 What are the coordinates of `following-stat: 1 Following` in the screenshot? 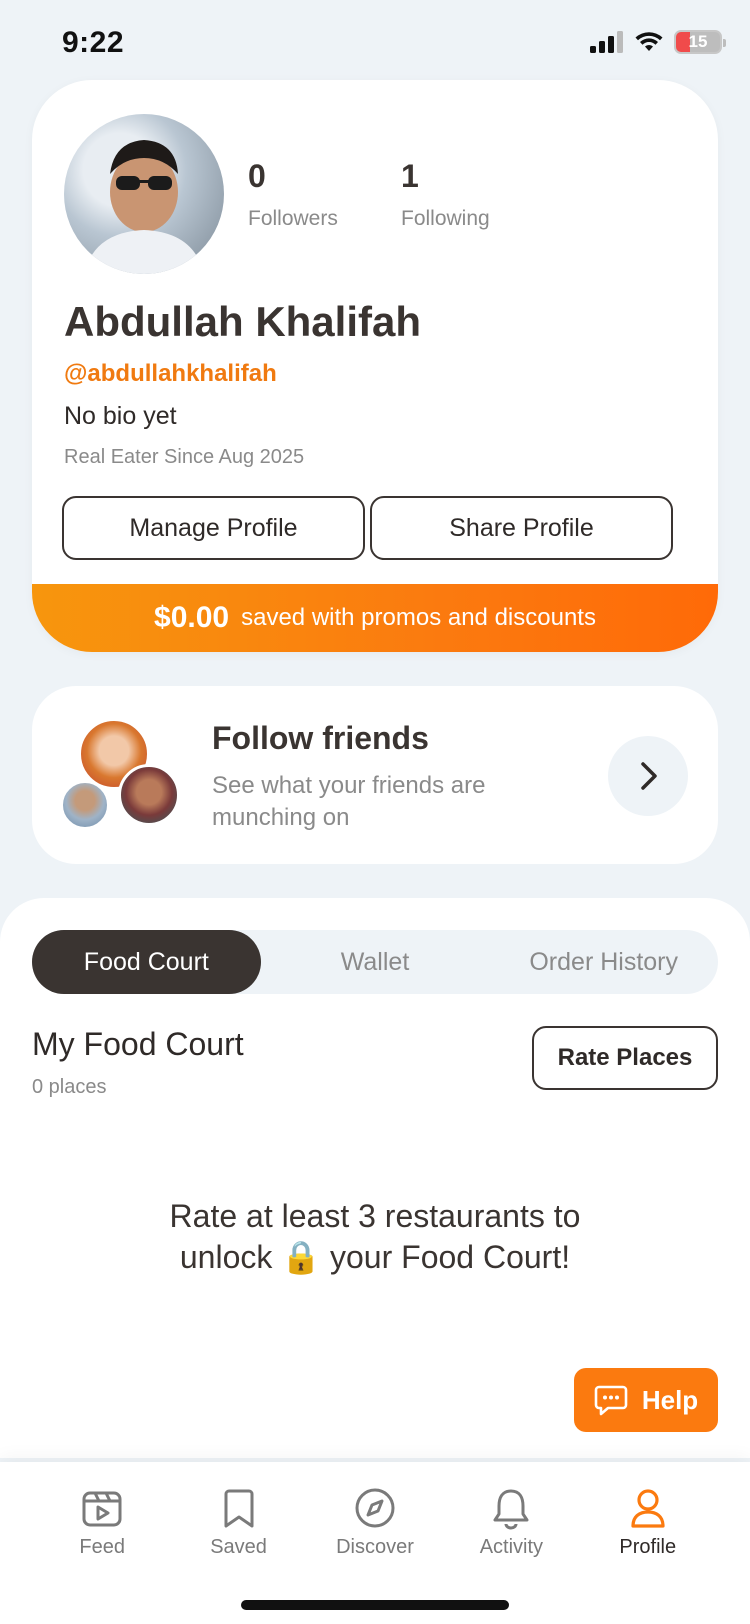 It's located at (445, 194).